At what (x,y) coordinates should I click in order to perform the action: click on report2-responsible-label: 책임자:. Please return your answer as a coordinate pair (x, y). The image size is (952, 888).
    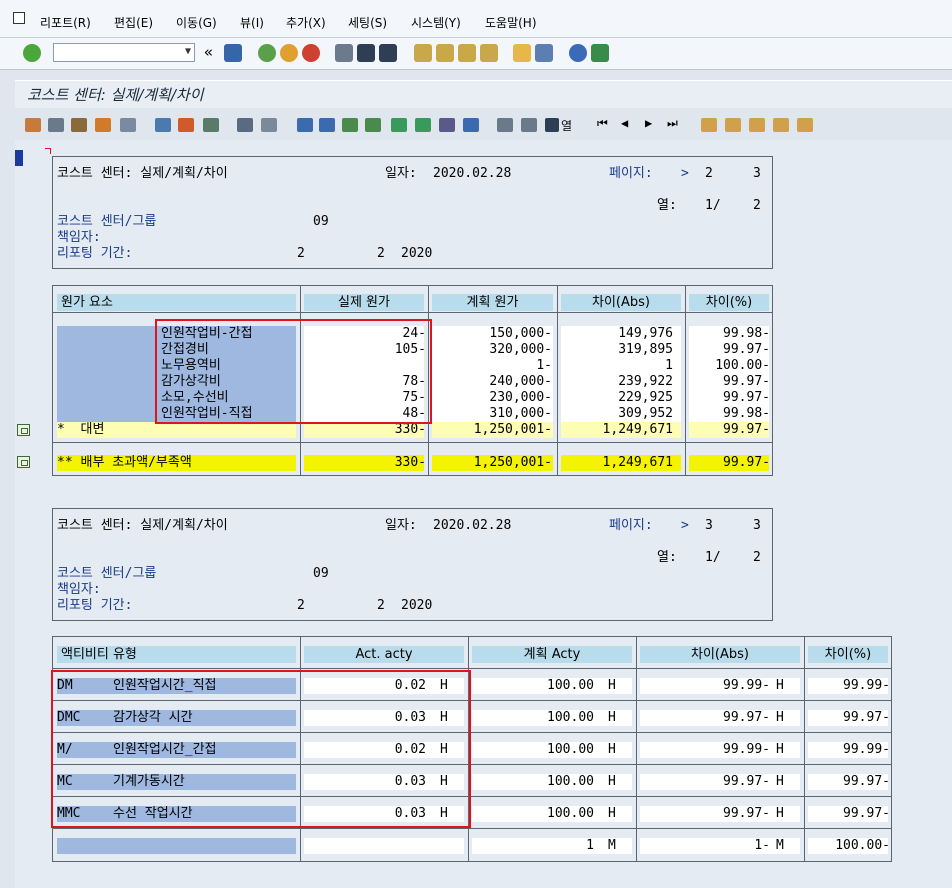
    Looking at the image, I should click on (79, 589).